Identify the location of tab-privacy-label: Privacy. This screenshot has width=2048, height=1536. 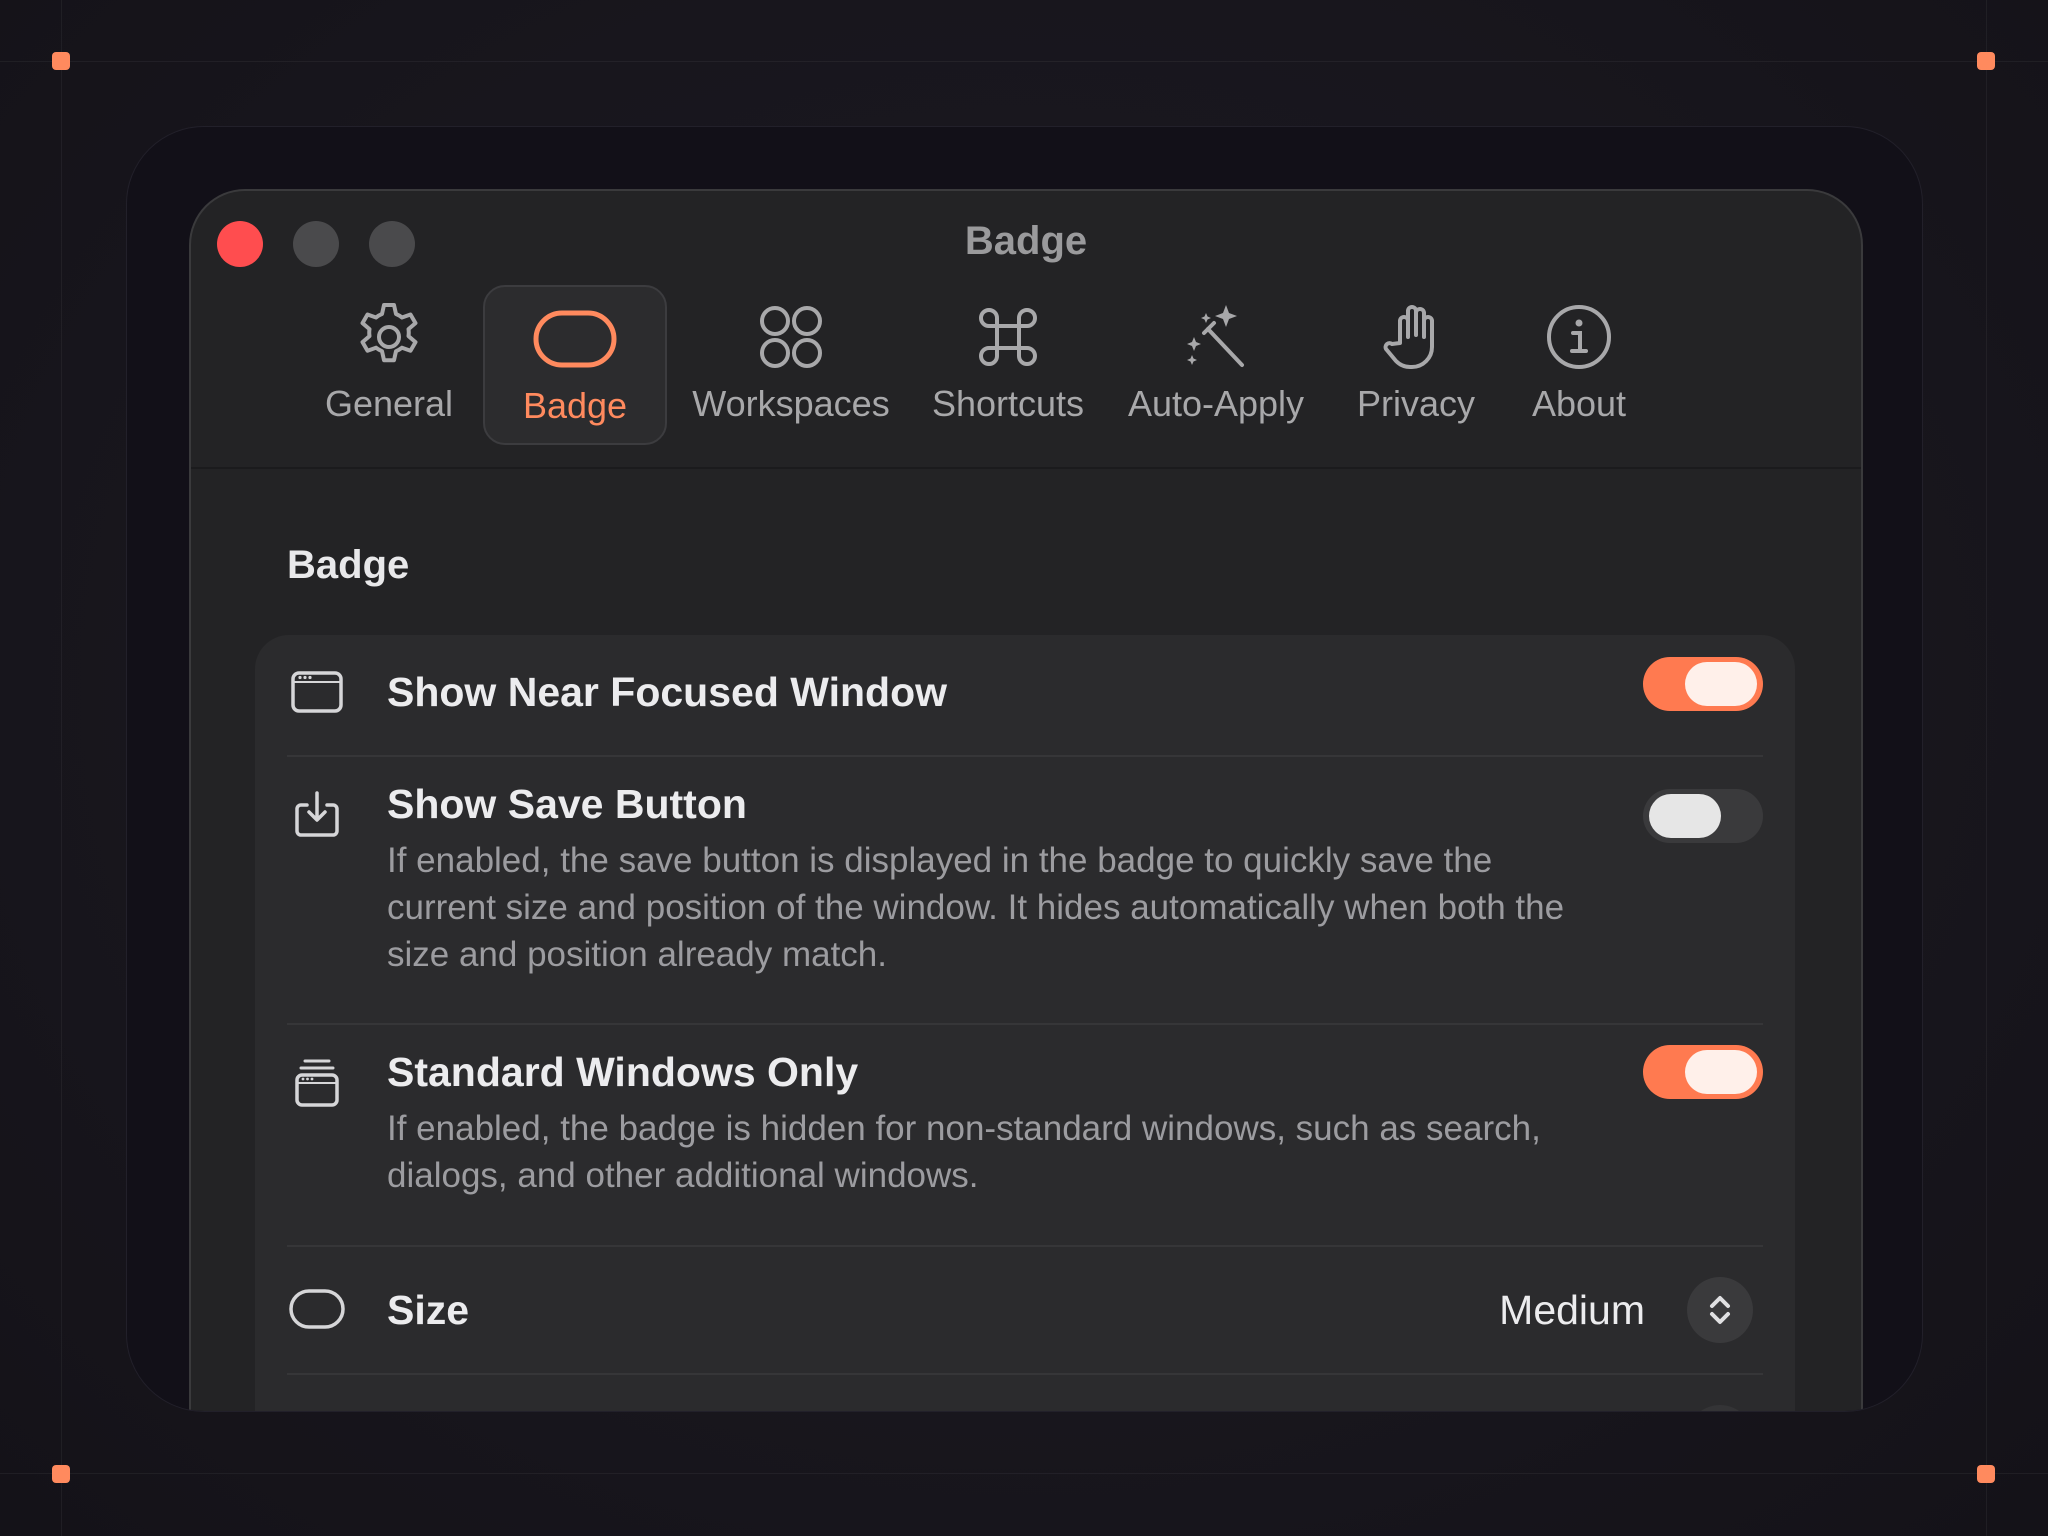
(1416, 403).